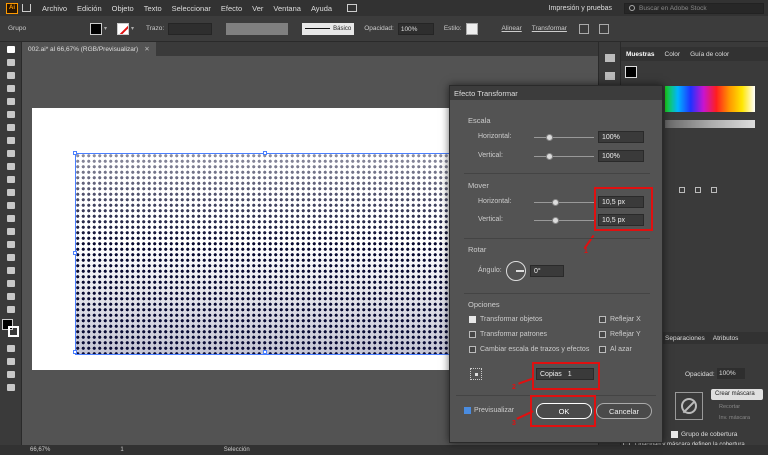 The image size is (768, 455). Describe the element at coordinates (11, 179) in the screenshot. I see `eraser-tool-icon` at that location.